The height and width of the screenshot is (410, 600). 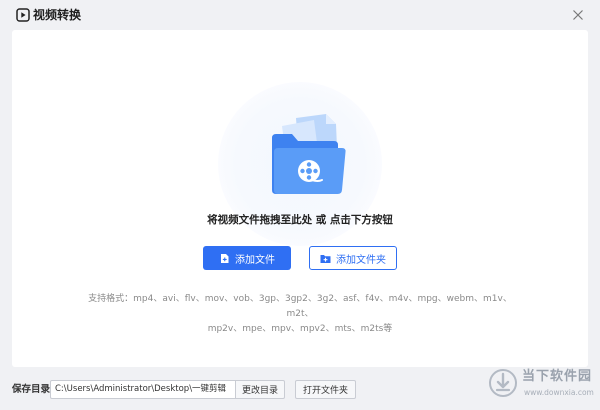 What do you see at coordinates (300, 220) in the screenshot?
I see `drop-hint-text: 将视频文件拖拽至此处 或 点击下方按钮` at bounding box center [300, 220].